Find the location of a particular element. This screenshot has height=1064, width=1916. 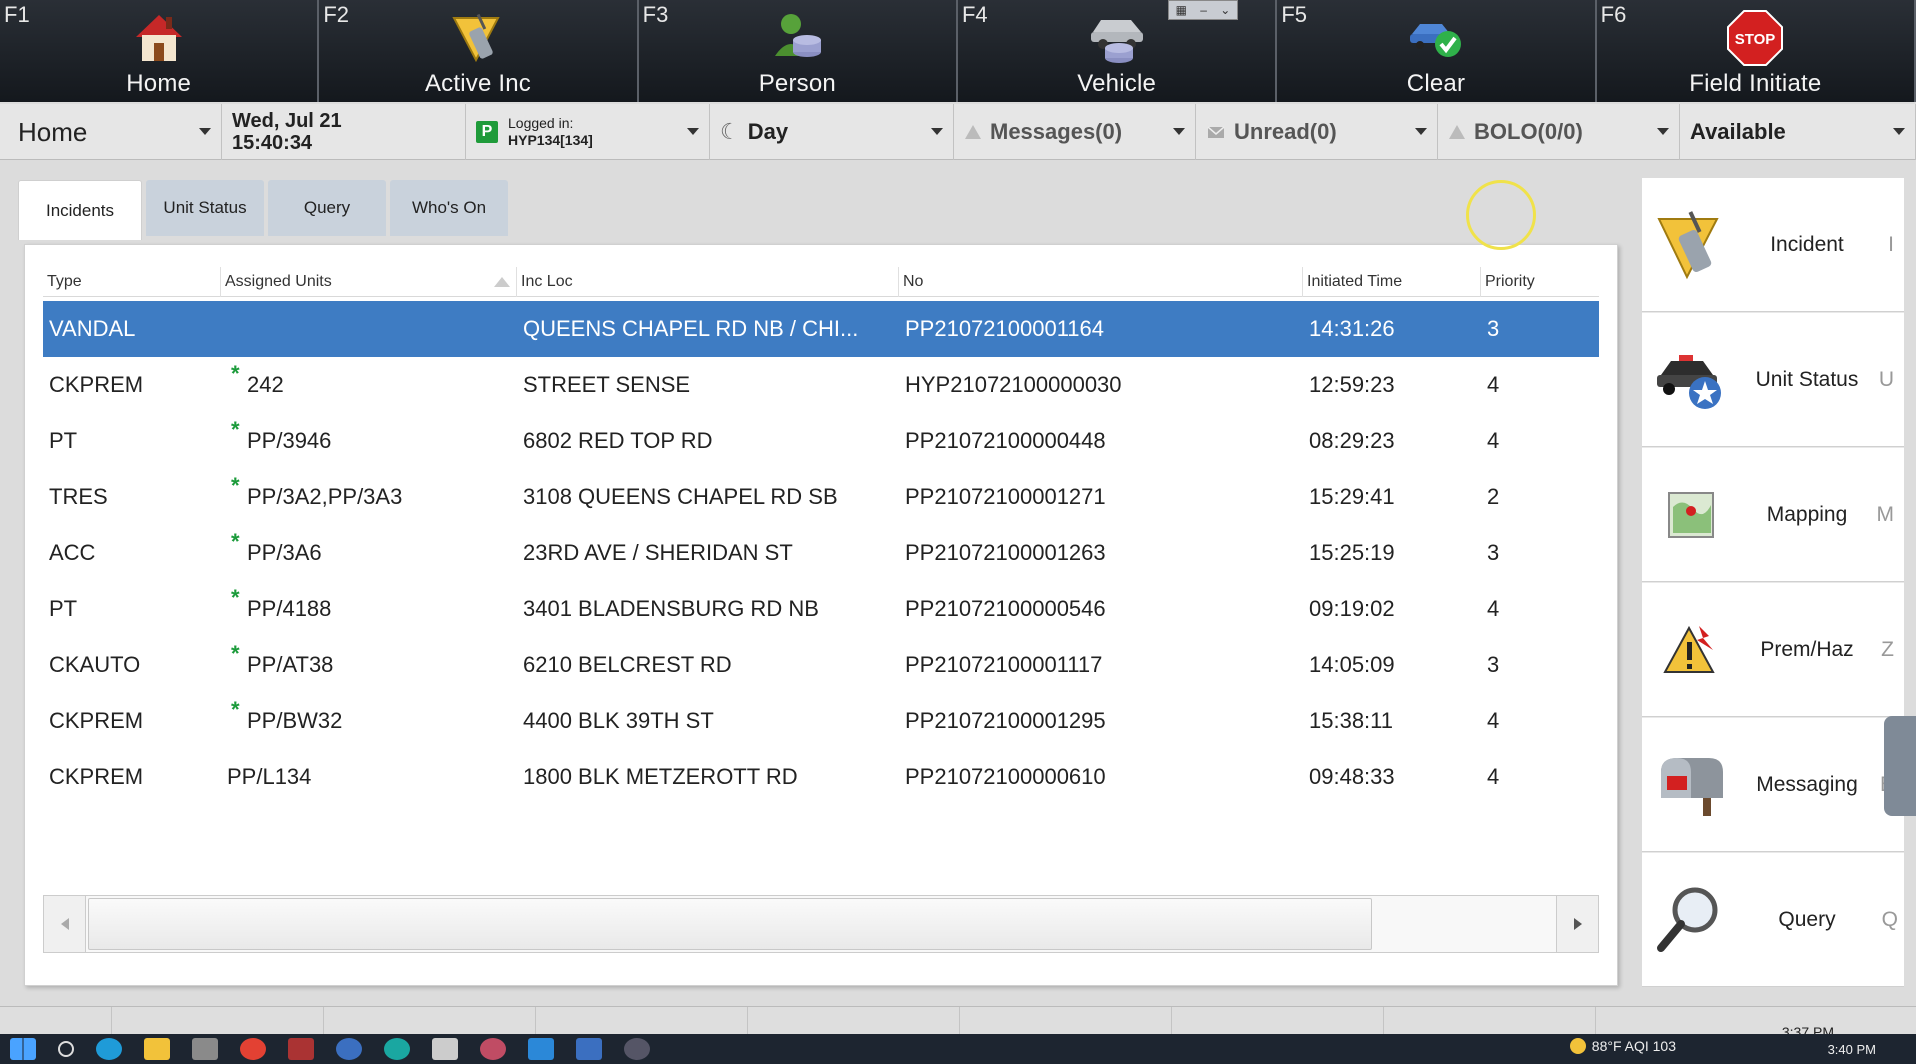

availability-dropdown: Available is located at coordinates (1798, 132).